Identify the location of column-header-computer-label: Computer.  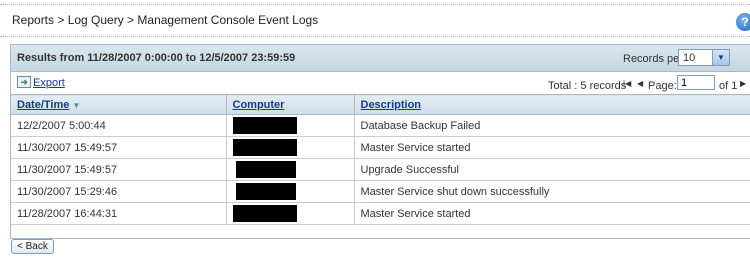
(259, 105).